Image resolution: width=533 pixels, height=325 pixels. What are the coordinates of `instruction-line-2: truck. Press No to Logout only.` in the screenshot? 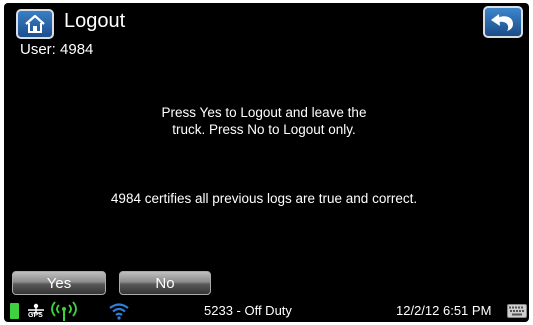 It's located at (264, 129).